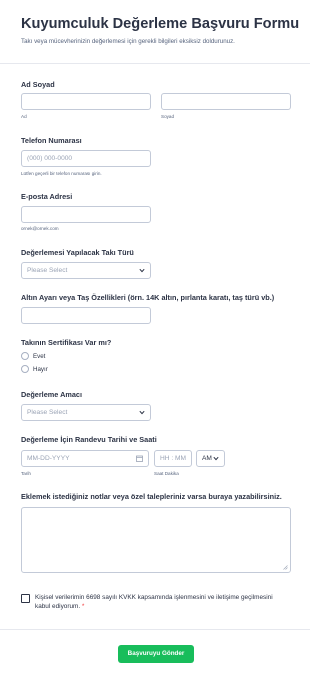  I want to click on jewelry-type-selected: Please Select, so click(47, 270).